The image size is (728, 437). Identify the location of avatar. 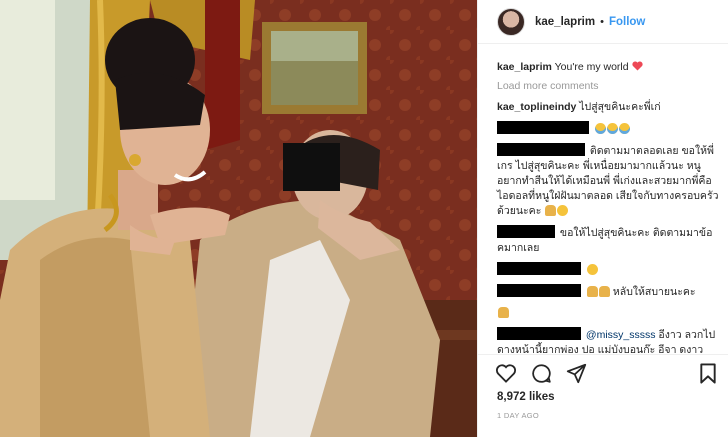
(511, 21).